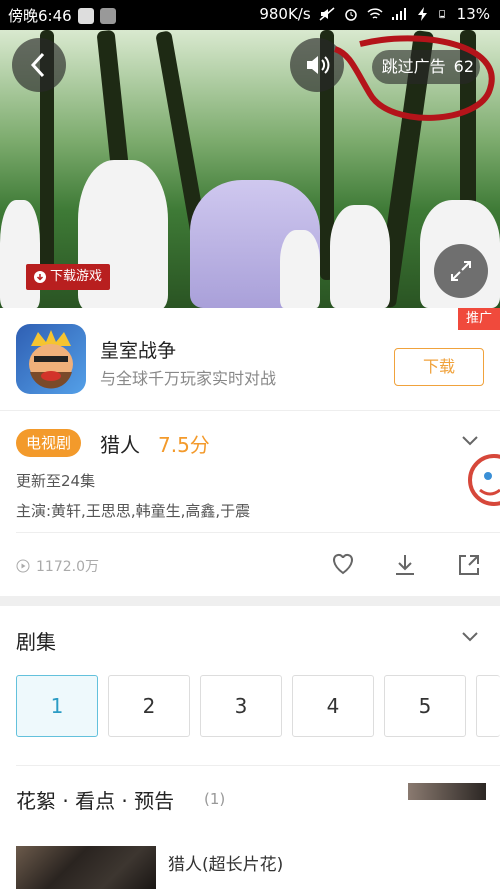 The height and width of the screenshot is (889, 500). What do you see at coordinates (405, 565) in the screenshot?
I see `download-icon` at bounding box center [405, 565].